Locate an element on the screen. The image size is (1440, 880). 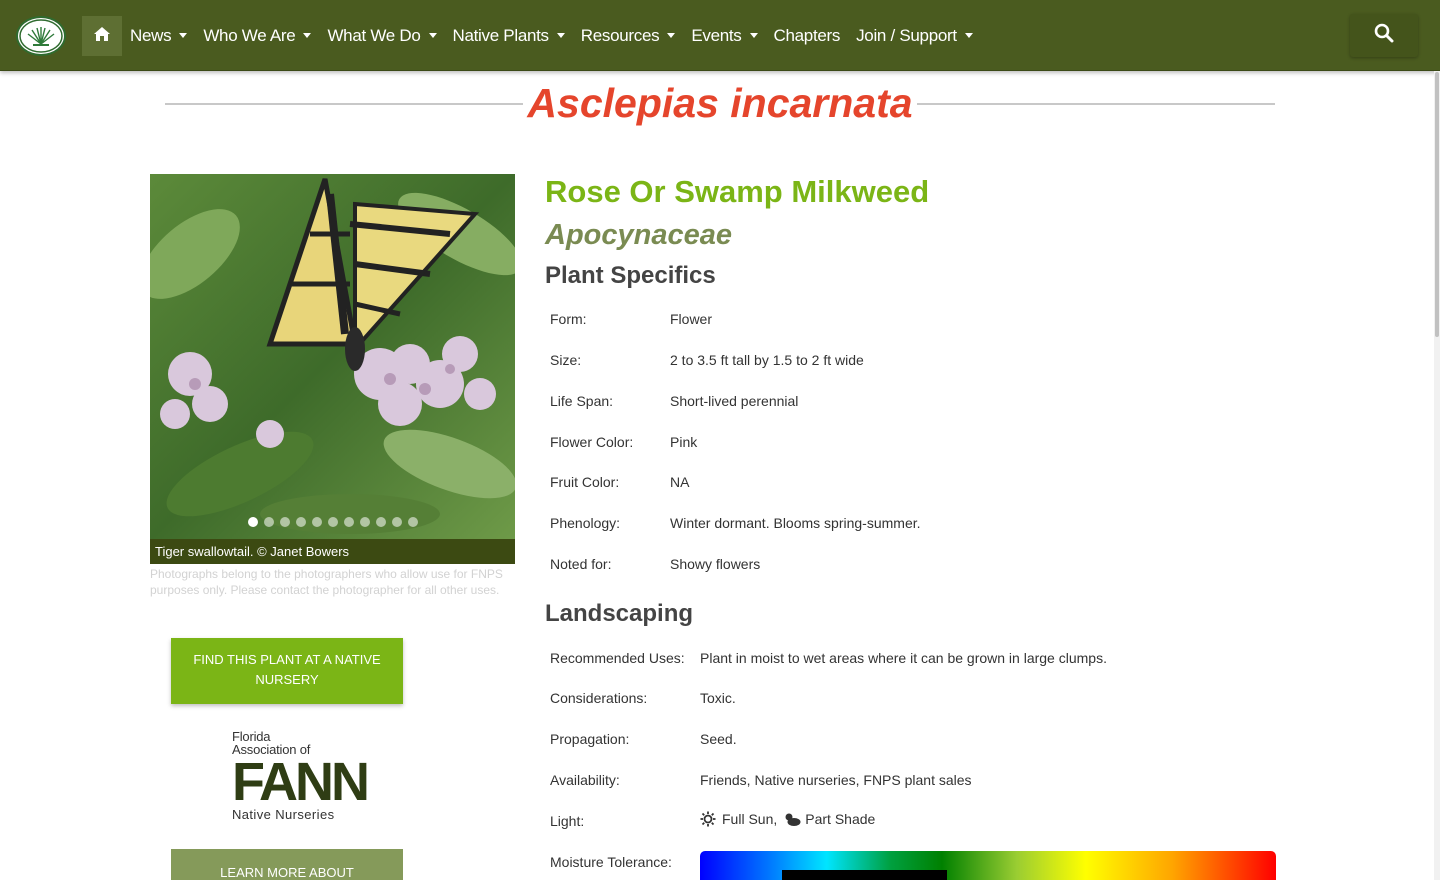
part-shade-icon is located at coordinates (792, 819).